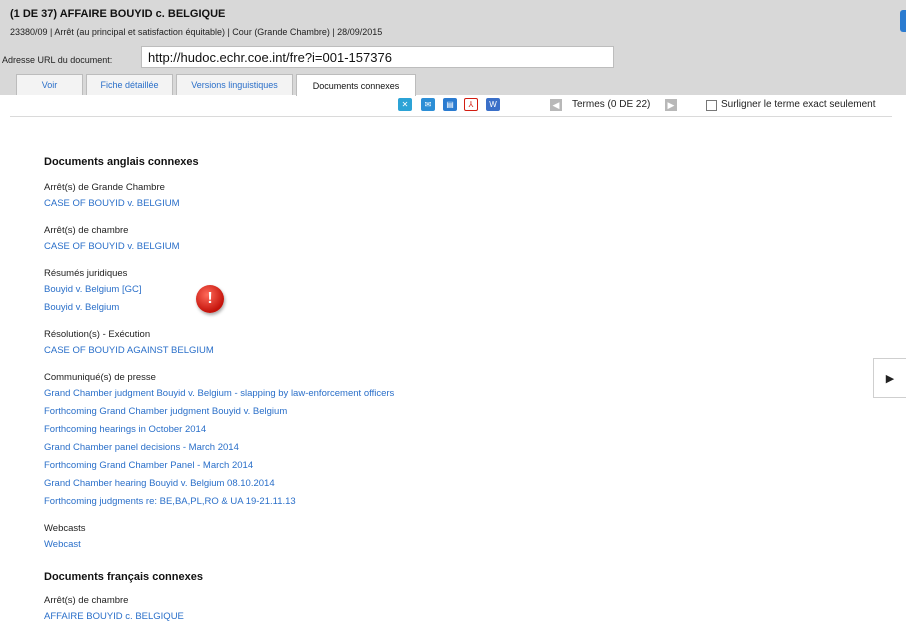 This screenshot has height=625, width=906. I want to click on document-link: Bouyid v. Belgium, so click(344, 310).